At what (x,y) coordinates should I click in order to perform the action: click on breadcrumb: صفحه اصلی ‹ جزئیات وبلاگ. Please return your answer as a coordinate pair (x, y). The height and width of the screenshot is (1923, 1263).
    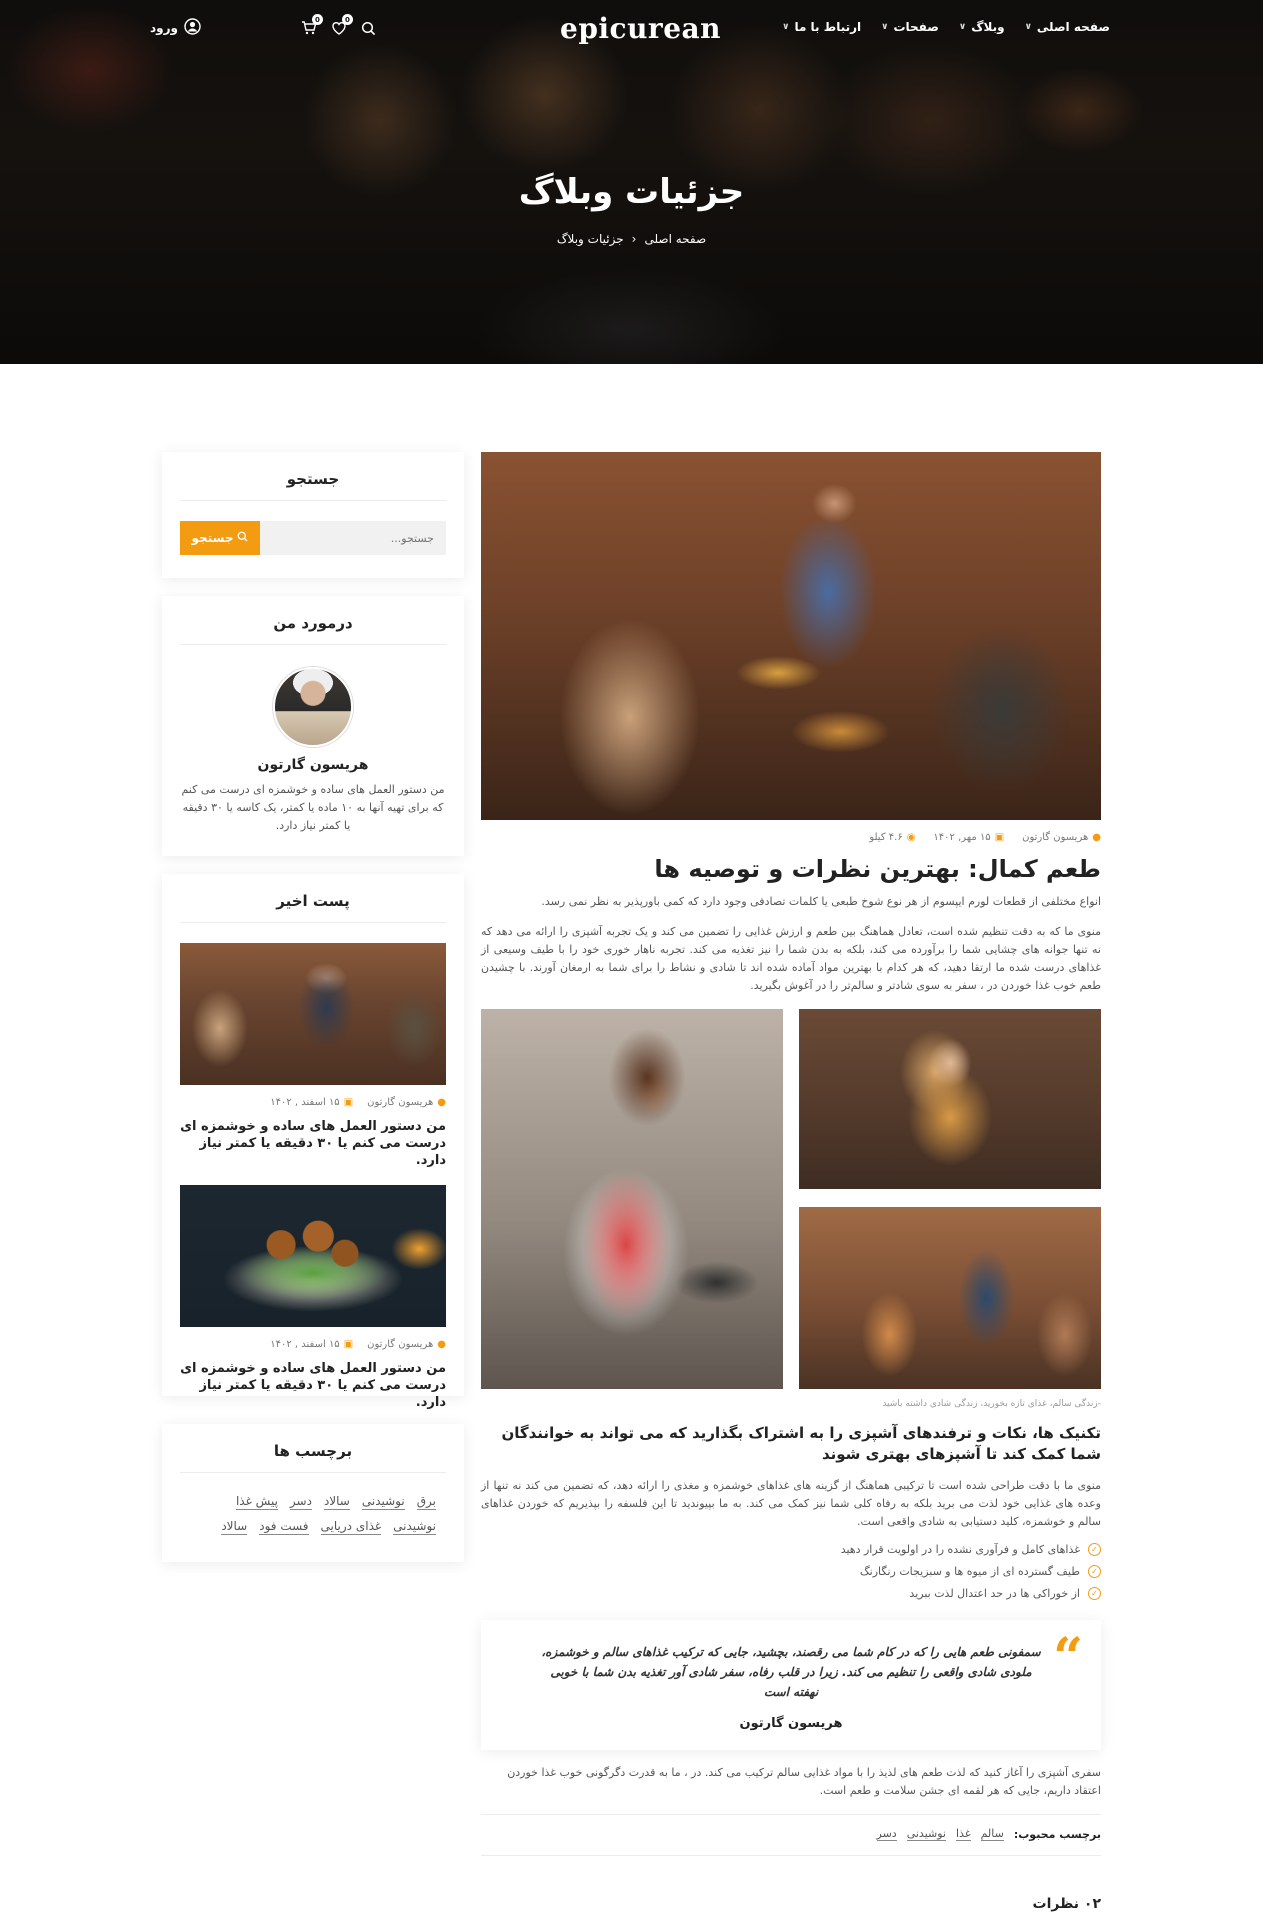
    Looking at the image, I should click on (631, 239).